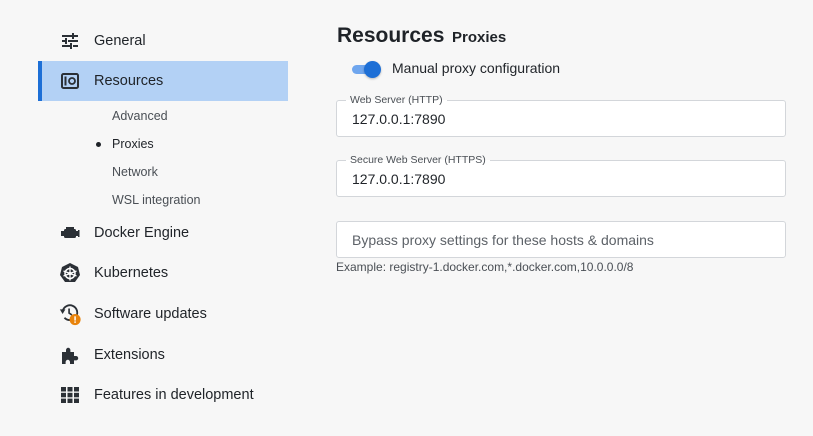 This screenshot has width=813, height=436. I want to click on bypass-proxy-field, so click(561, 239).